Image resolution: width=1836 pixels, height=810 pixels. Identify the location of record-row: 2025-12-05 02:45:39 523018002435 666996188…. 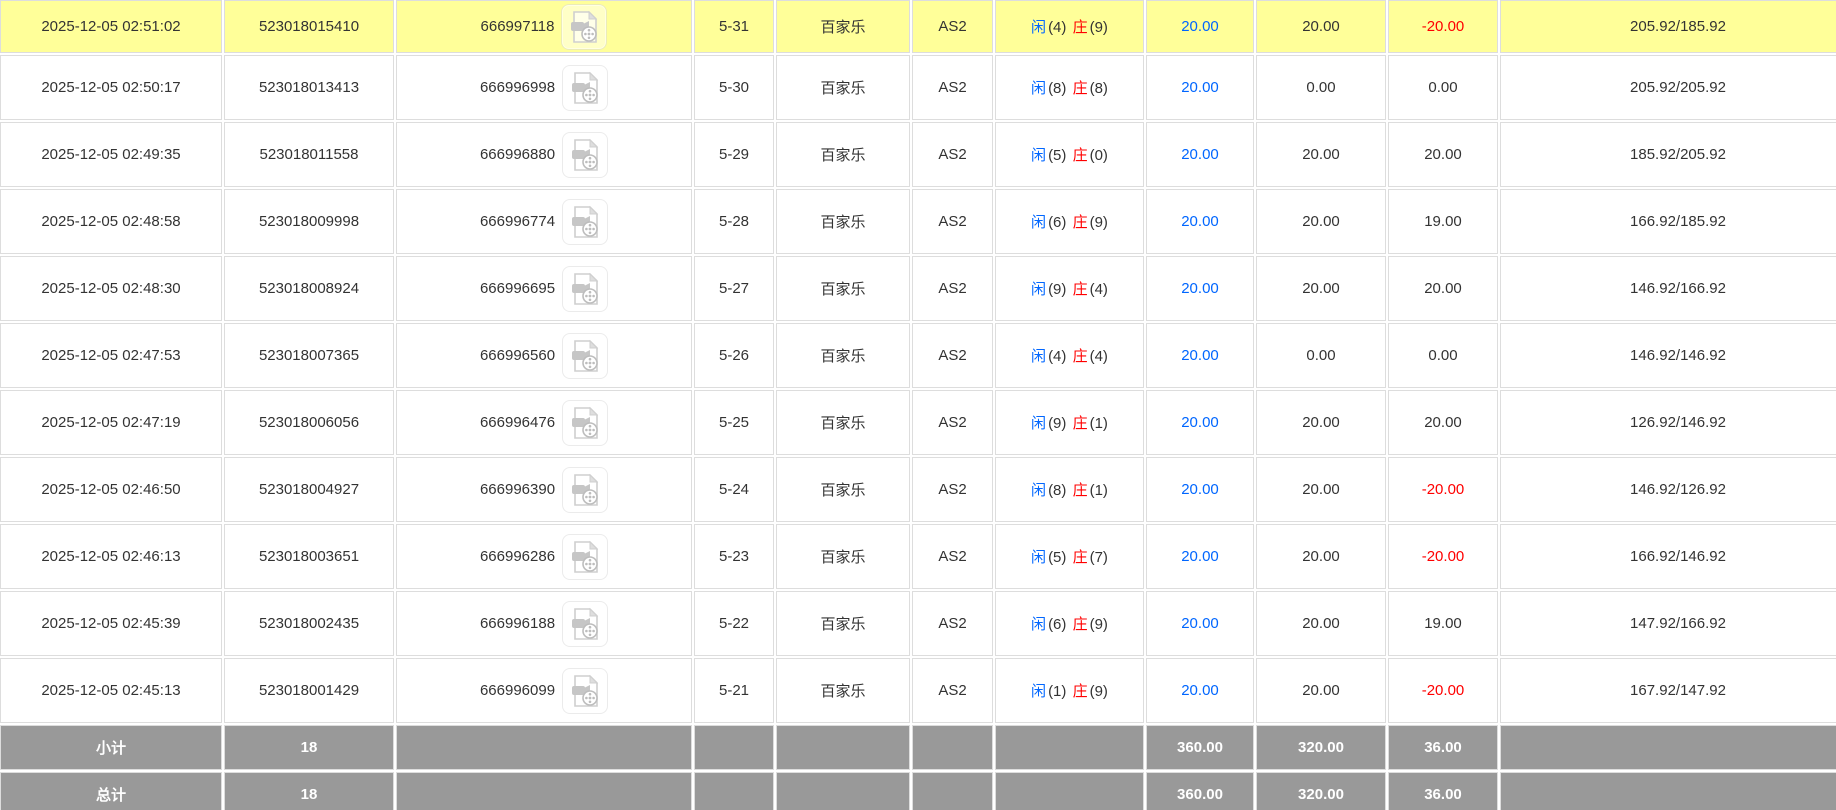
(918, 623).